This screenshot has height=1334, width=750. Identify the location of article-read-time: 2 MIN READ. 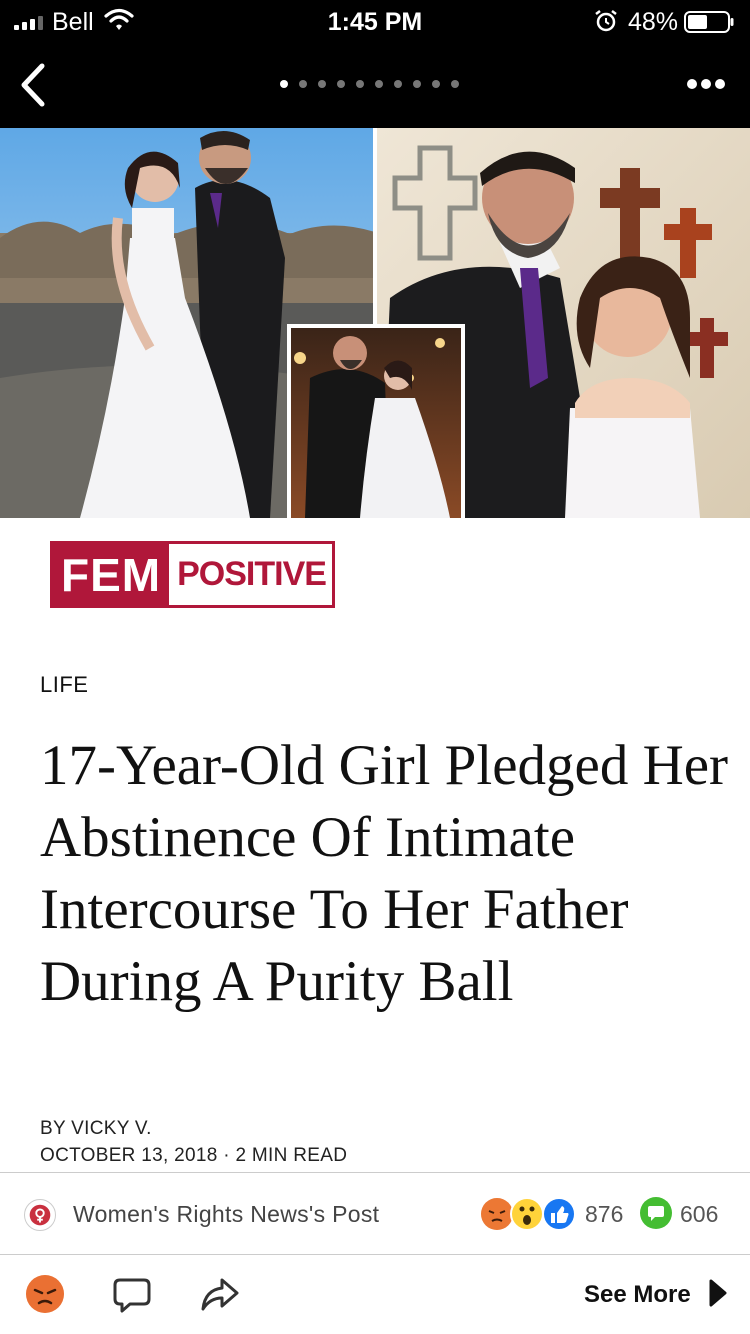
(291, 1155).